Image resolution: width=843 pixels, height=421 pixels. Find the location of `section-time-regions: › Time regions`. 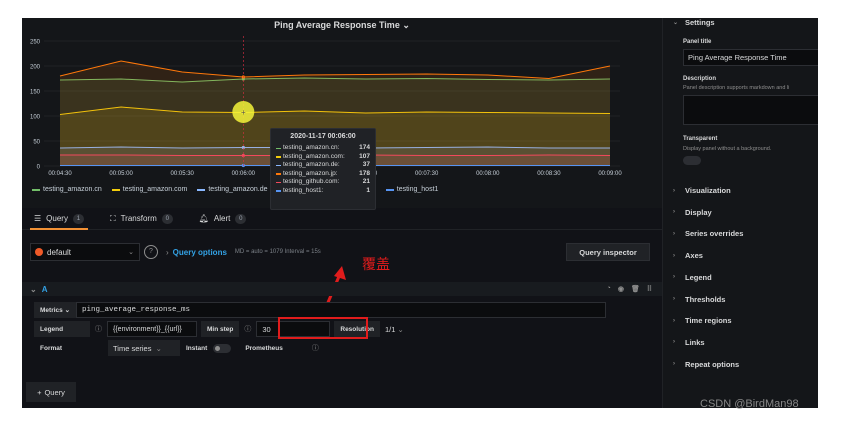

section-time-regions: › Time regions is located at coordinates (702, 320).